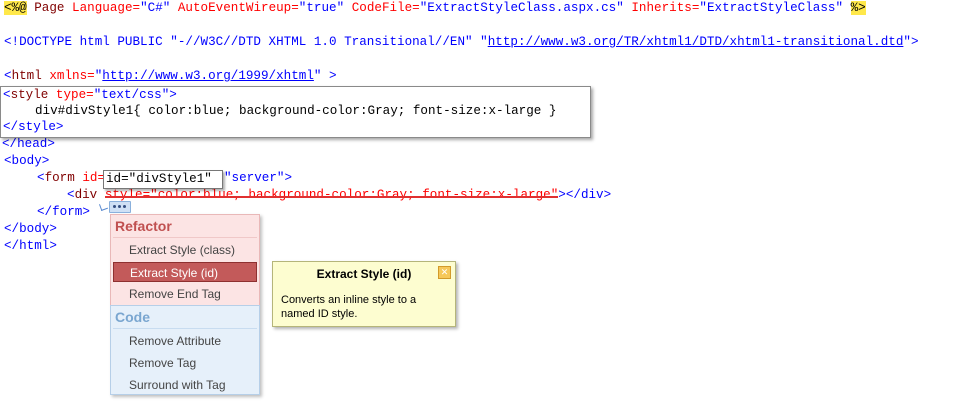 The image size is (976, 404). I want to click on val-codefile: "ExtractStyleClass.aspx.cs", so click(521, 8).